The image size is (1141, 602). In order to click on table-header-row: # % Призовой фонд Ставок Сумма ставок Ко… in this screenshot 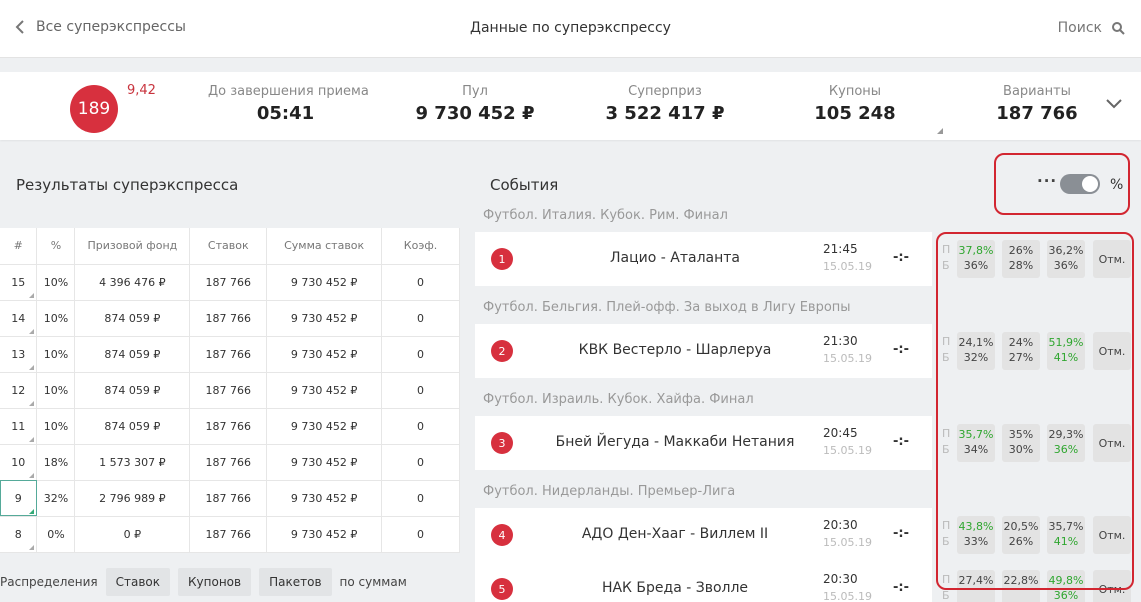, I will do `click(230, 246)`.